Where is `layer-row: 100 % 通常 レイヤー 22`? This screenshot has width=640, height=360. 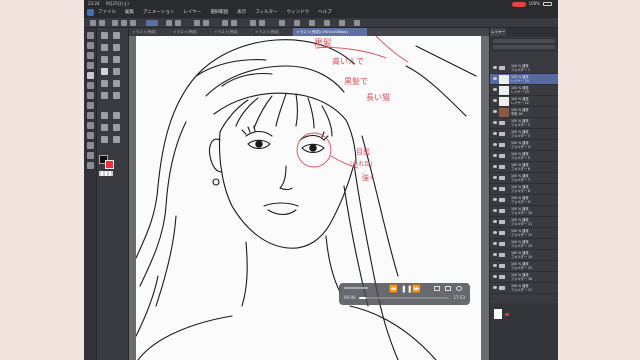 layer-row: 100 % 通常 レイヤー 22 is located at coordinates (524, 101).